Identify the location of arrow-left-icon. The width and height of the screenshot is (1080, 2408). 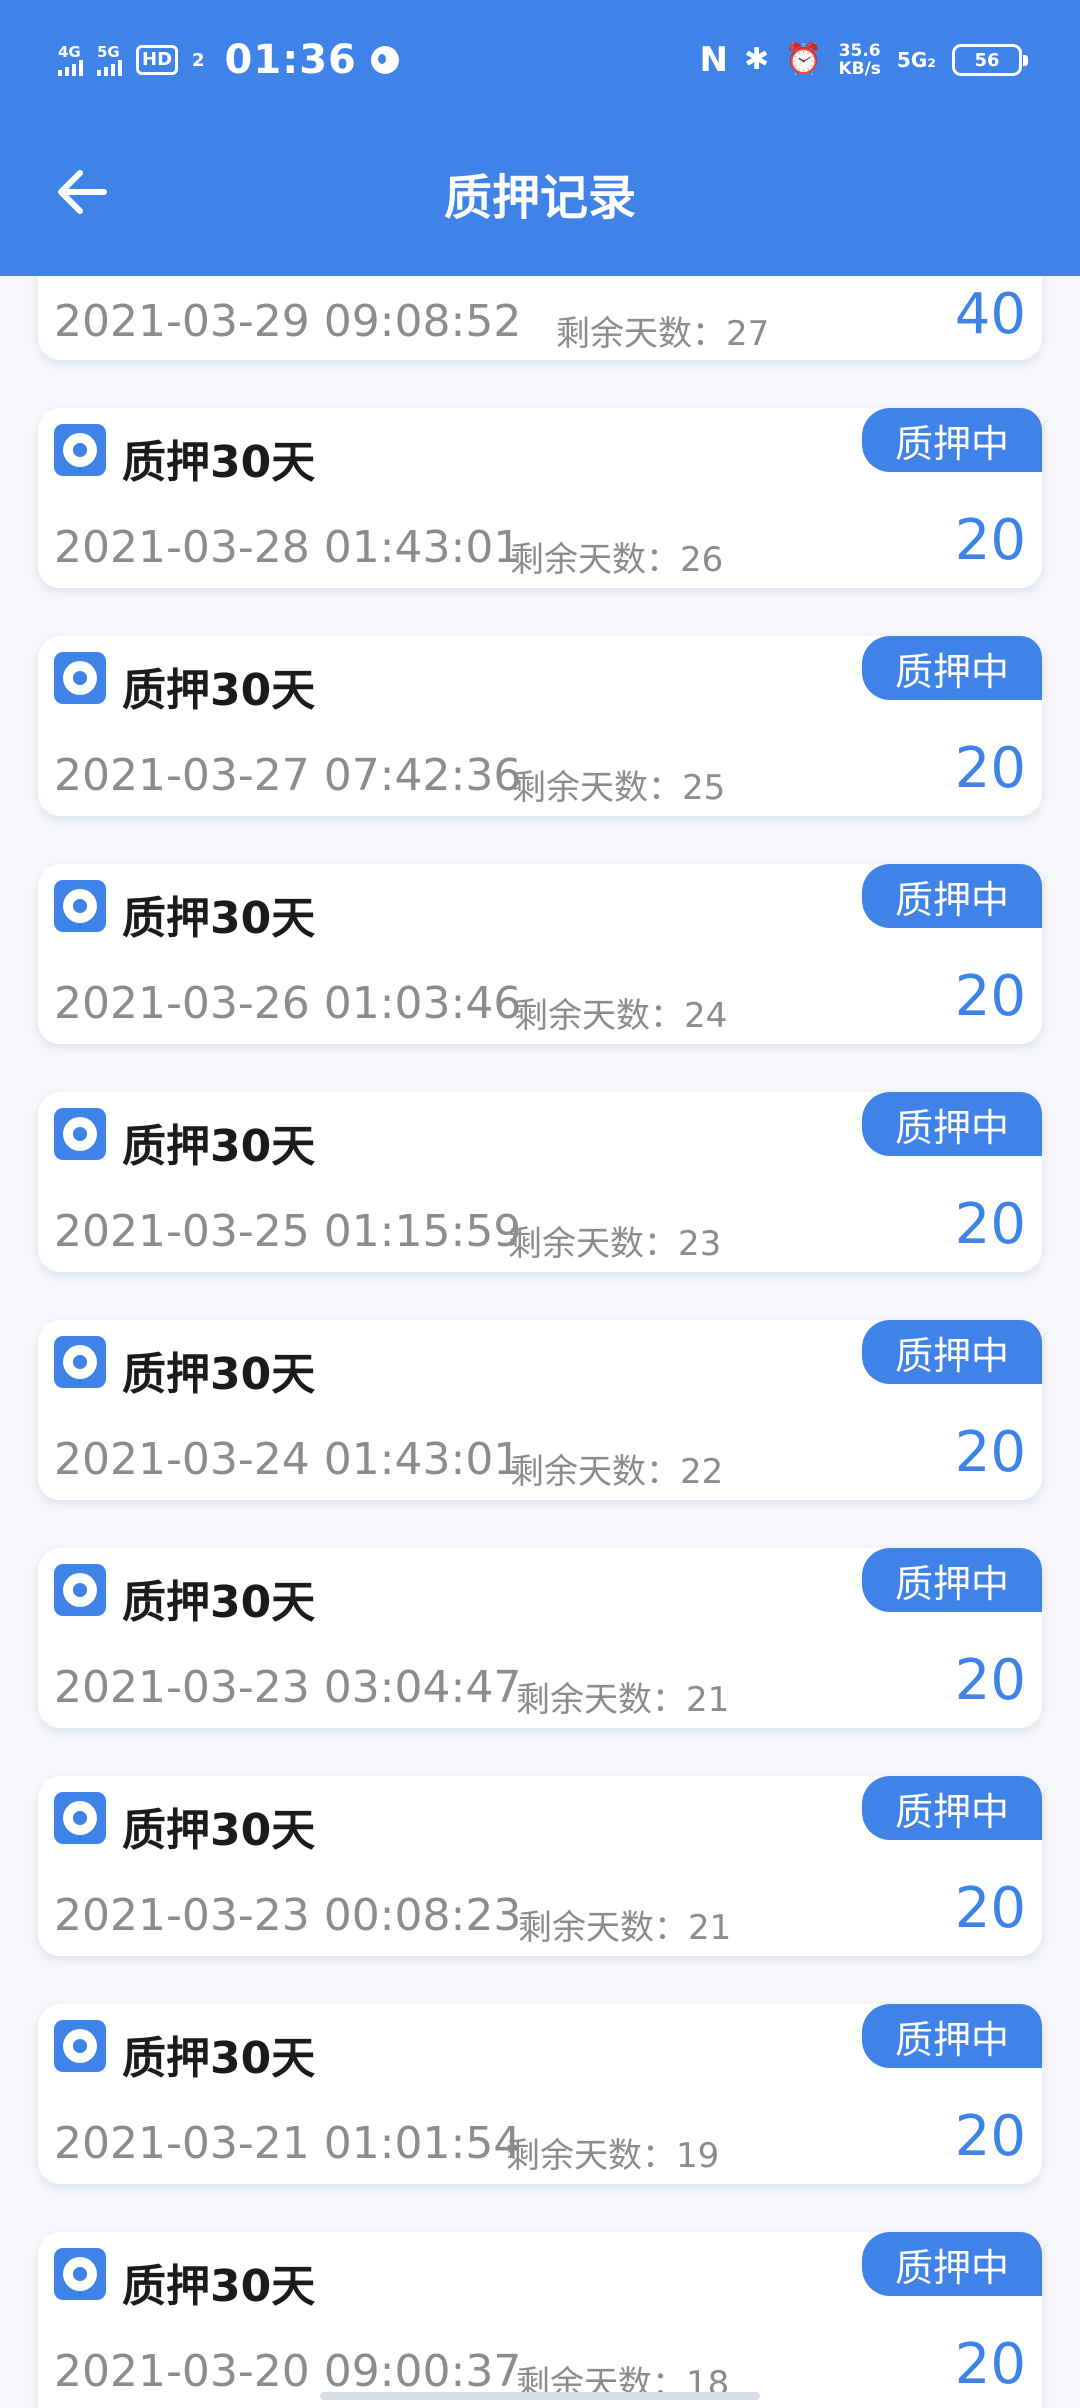
(82, 192).